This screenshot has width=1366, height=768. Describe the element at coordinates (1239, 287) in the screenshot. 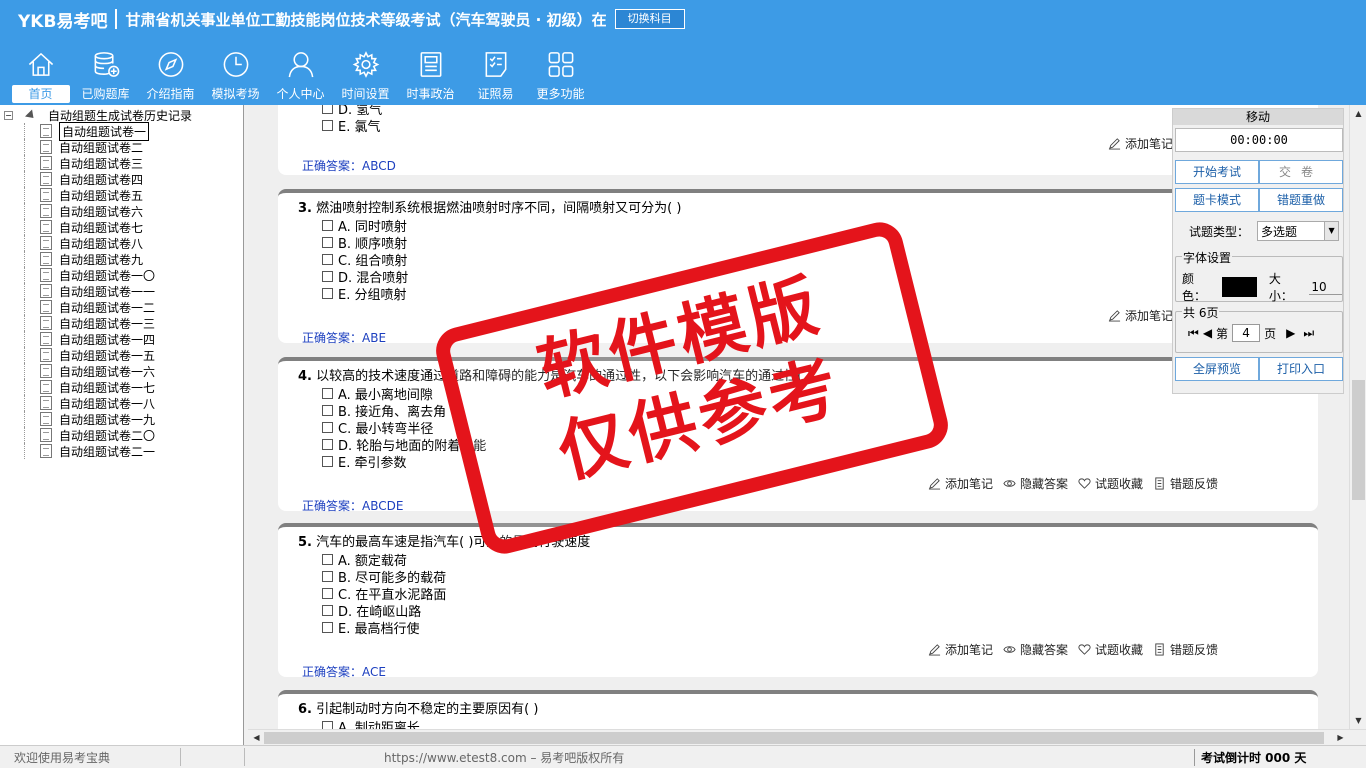

I see `font-color-swatch` at that location.